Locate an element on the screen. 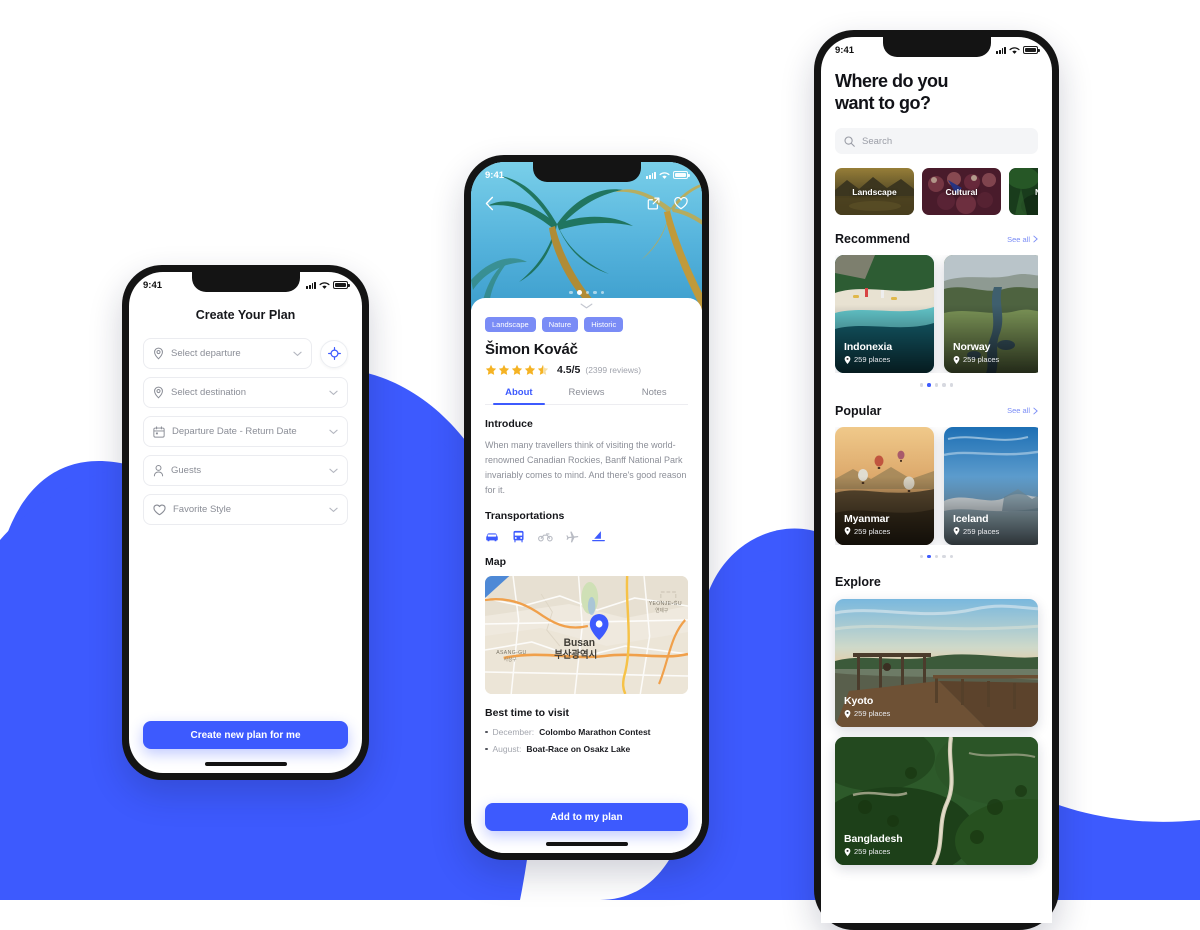 This screenshot has width=1200, height=930. see-all-recommend: See all is located at coordinates (1022, 239).